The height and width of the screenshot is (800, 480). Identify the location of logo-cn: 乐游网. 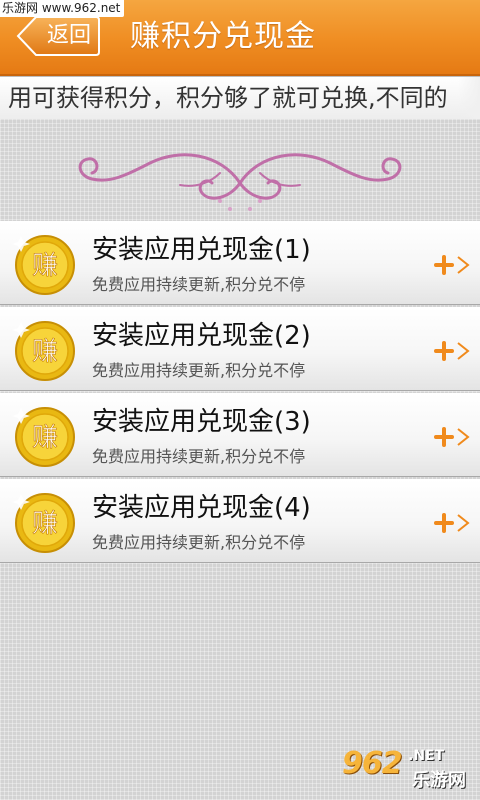
(439, 780).